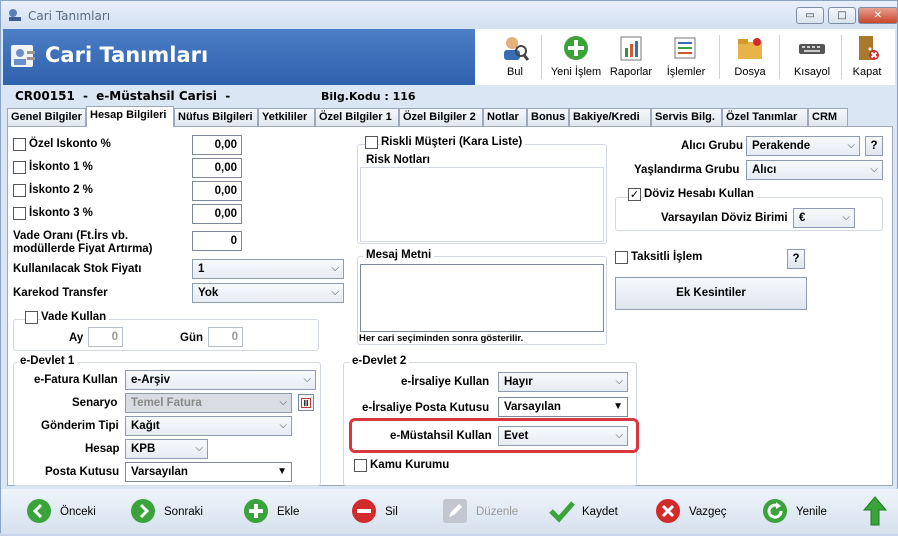 This screenshot has width=898, height=536. I want to click on kamu-label: Kamu Kurumu, so click(410, 465).